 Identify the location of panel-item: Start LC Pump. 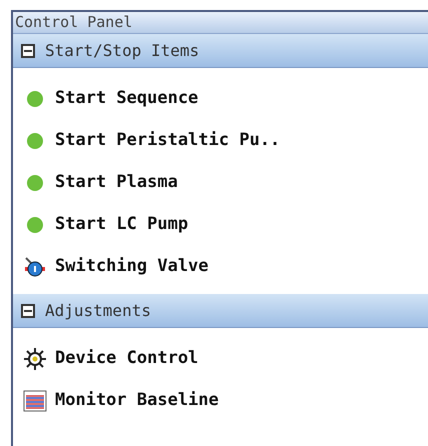
(220, 225).